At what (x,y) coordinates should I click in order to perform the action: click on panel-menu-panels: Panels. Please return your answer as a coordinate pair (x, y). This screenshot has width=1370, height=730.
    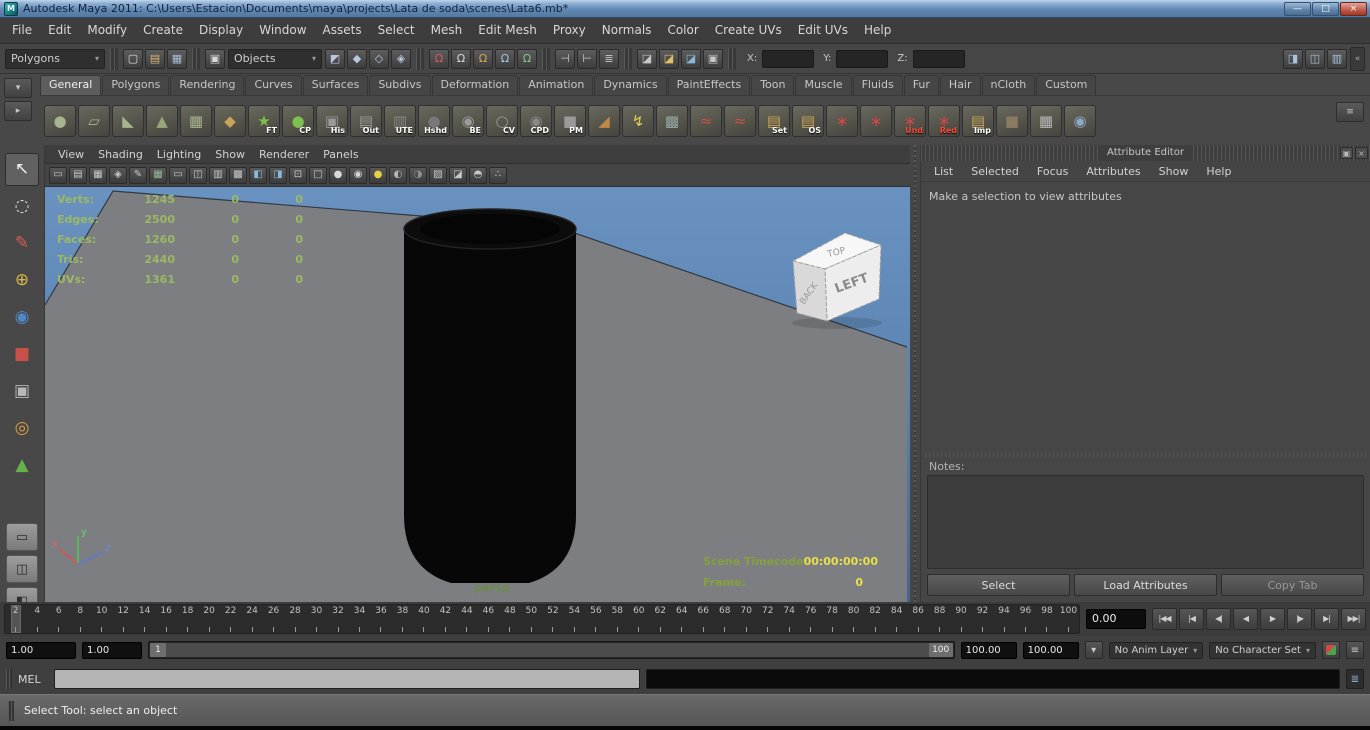
    Looking at the image, I should click on (340, 154).